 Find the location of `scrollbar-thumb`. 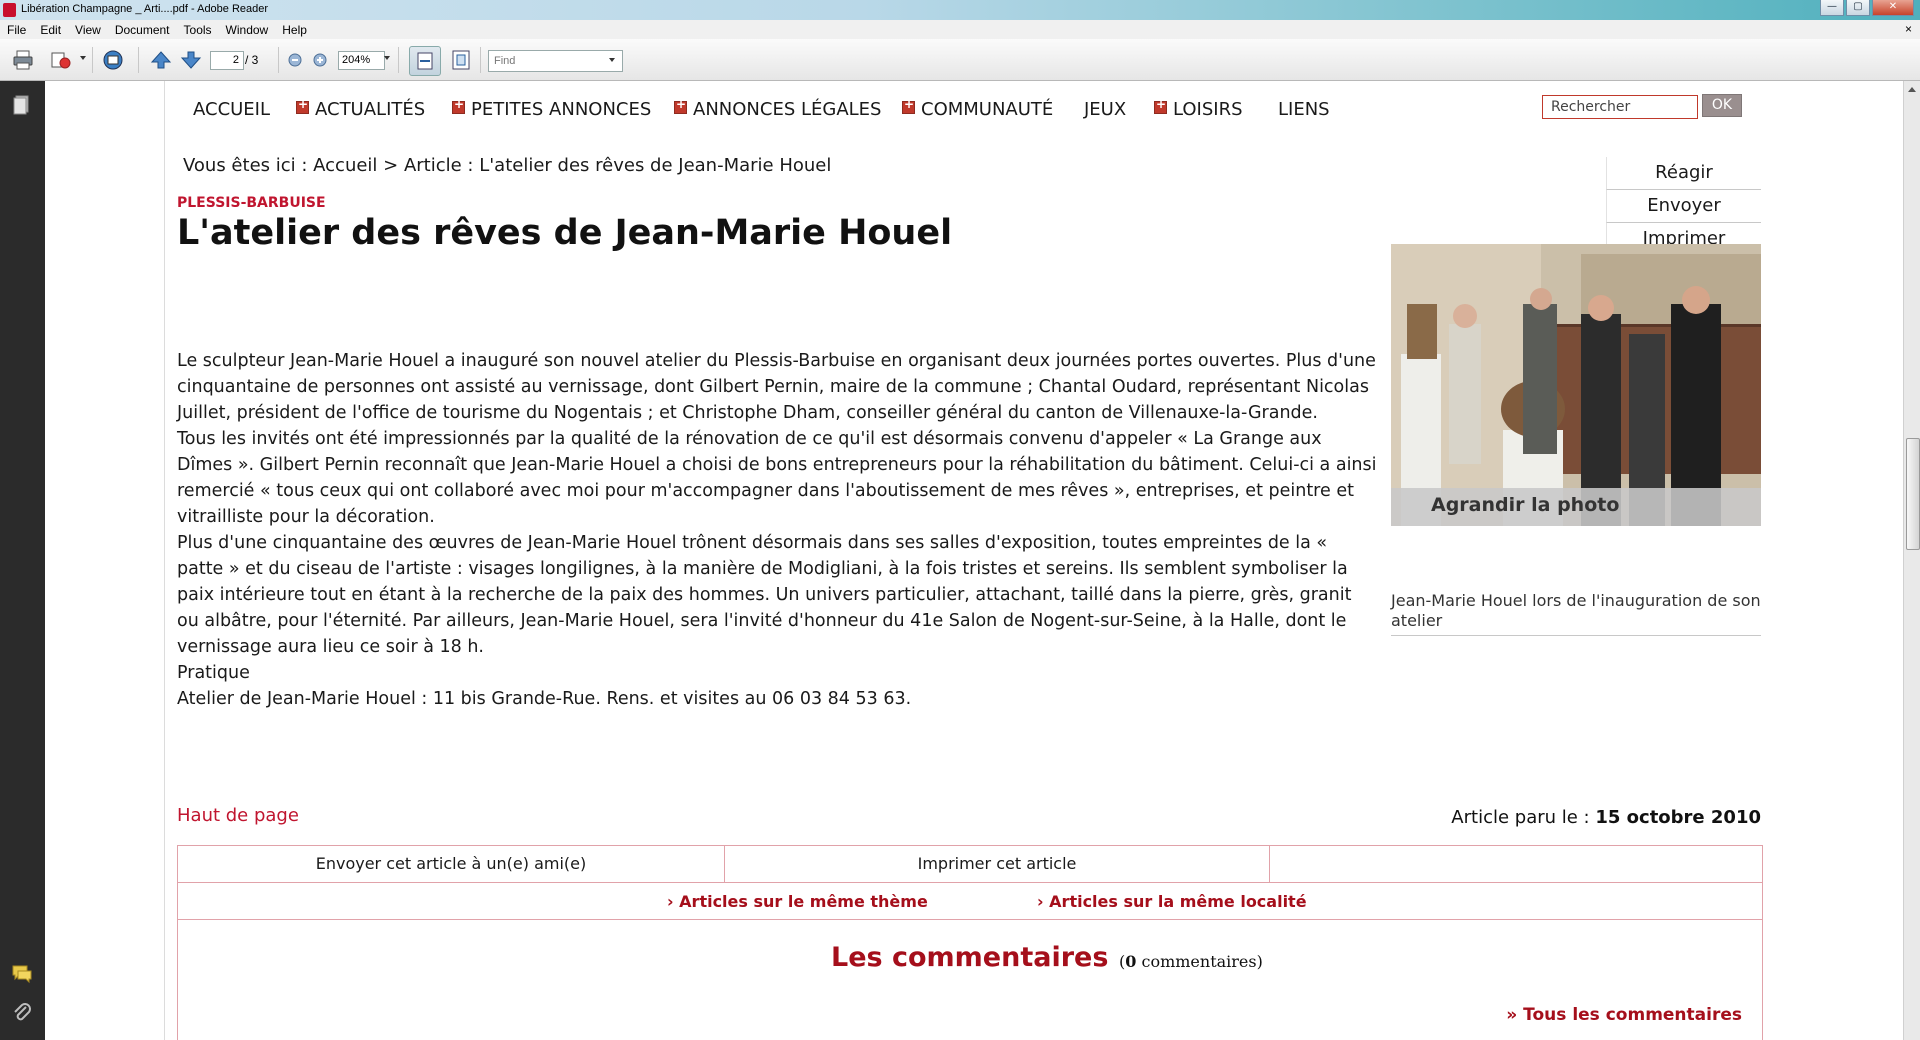

scrollbar-thumb is located at coordinates (1913, 494).